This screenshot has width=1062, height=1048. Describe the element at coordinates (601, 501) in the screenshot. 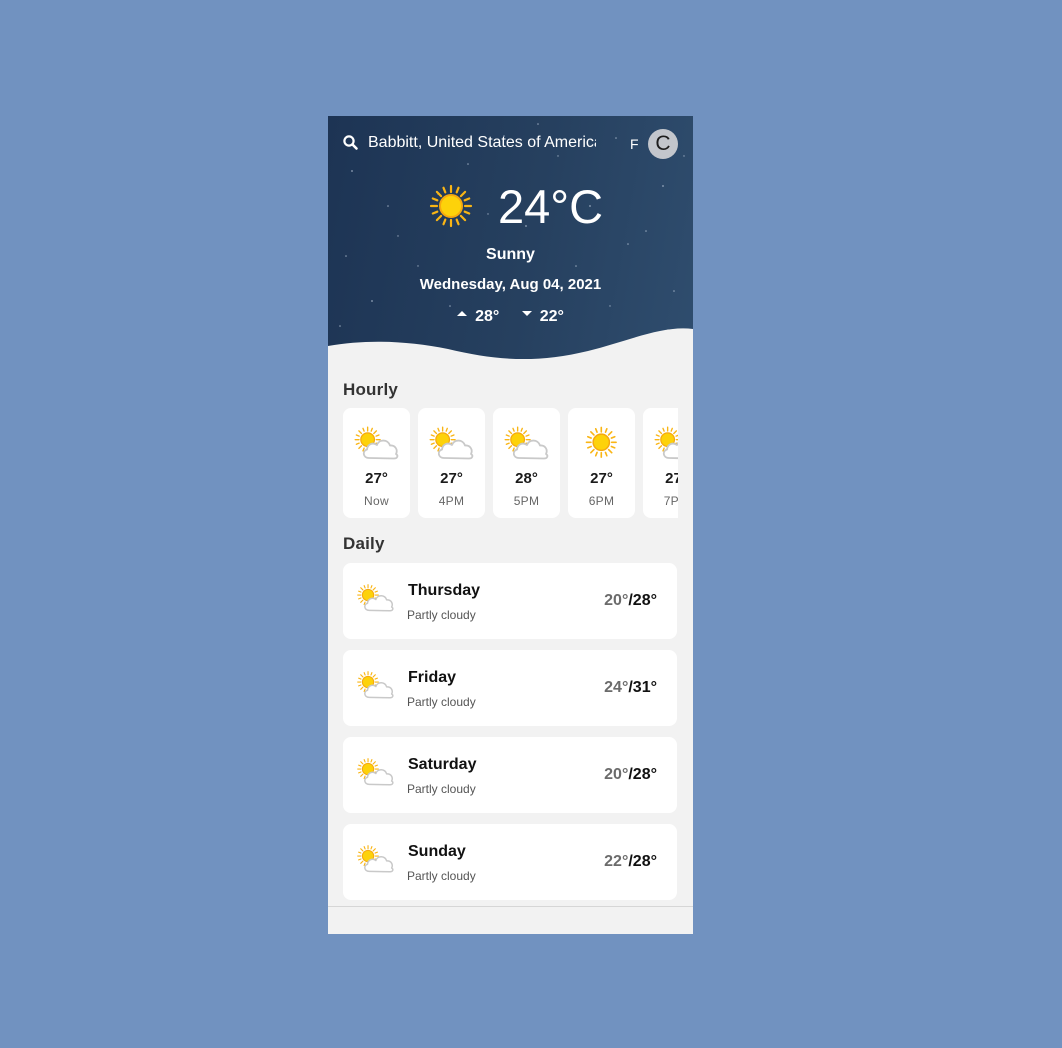

I see `hourly-time: 6PM` at that location.